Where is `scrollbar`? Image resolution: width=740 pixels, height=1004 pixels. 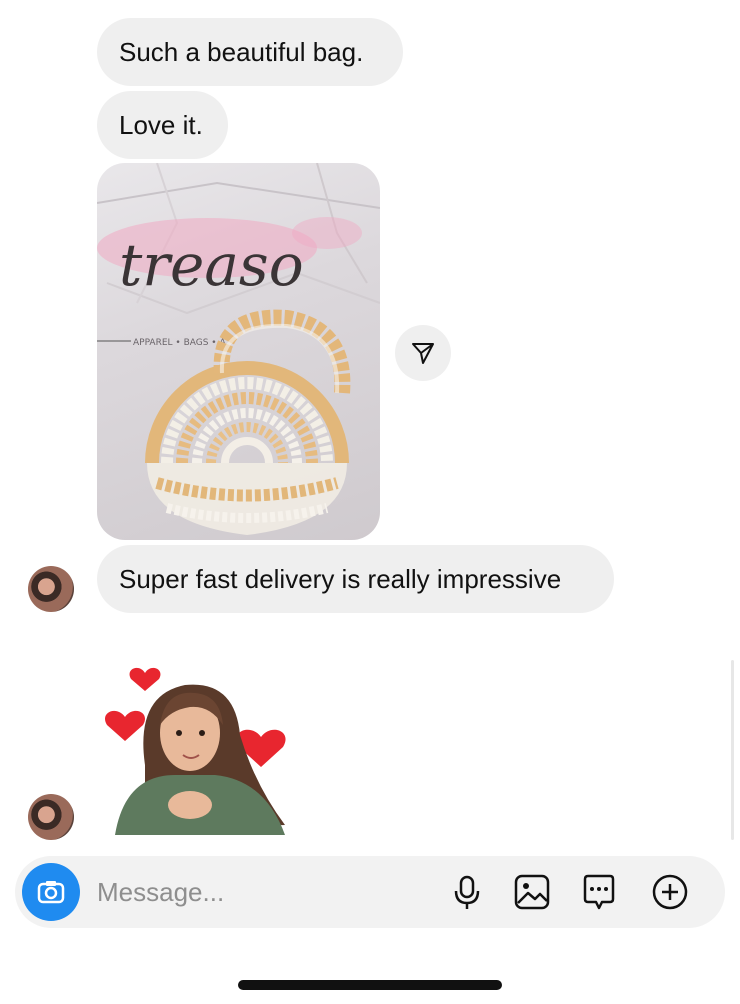
scrollbar is located at coordinates (732, 750).